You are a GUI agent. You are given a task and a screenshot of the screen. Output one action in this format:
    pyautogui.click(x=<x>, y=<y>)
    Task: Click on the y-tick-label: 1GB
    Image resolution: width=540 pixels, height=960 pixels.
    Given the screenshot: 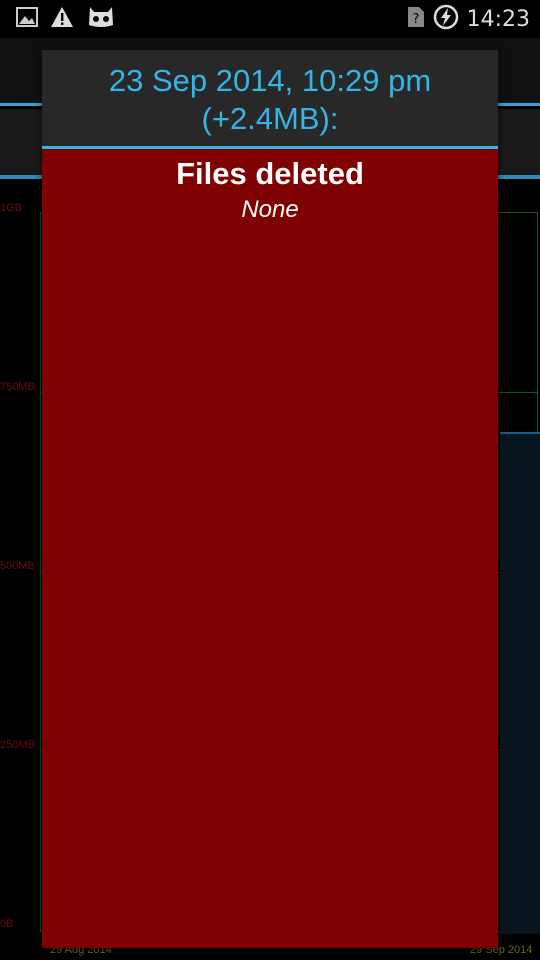 What is the action you would take?
    pyautogui.click(x=11, y=208)
    